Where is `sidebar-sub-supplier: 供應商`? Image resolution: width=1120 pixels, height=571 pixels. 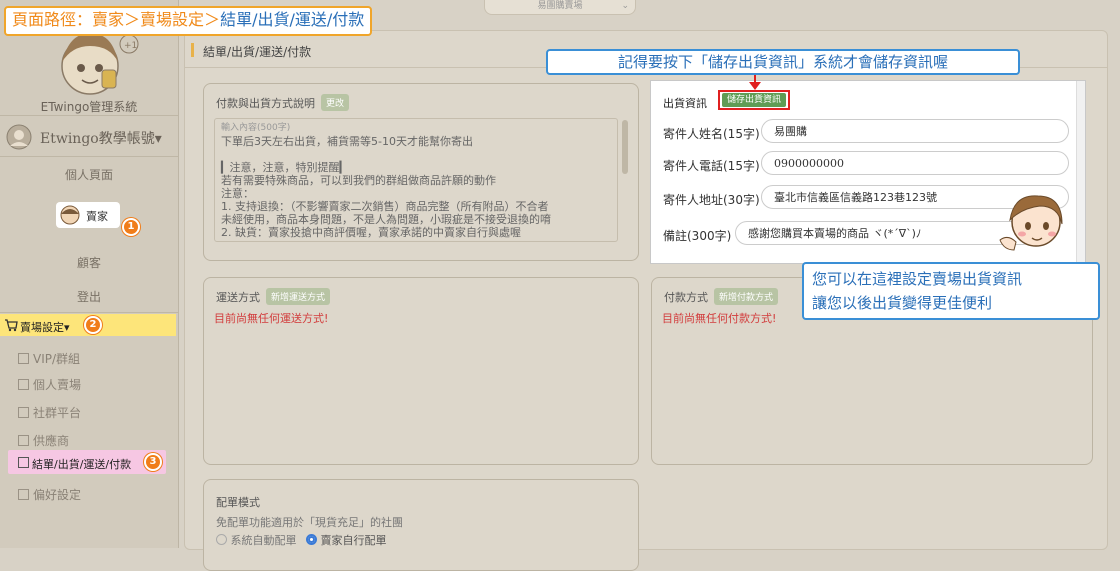
sidebar-sub-supplier: 供應商 is located at coordinates (43, 440).